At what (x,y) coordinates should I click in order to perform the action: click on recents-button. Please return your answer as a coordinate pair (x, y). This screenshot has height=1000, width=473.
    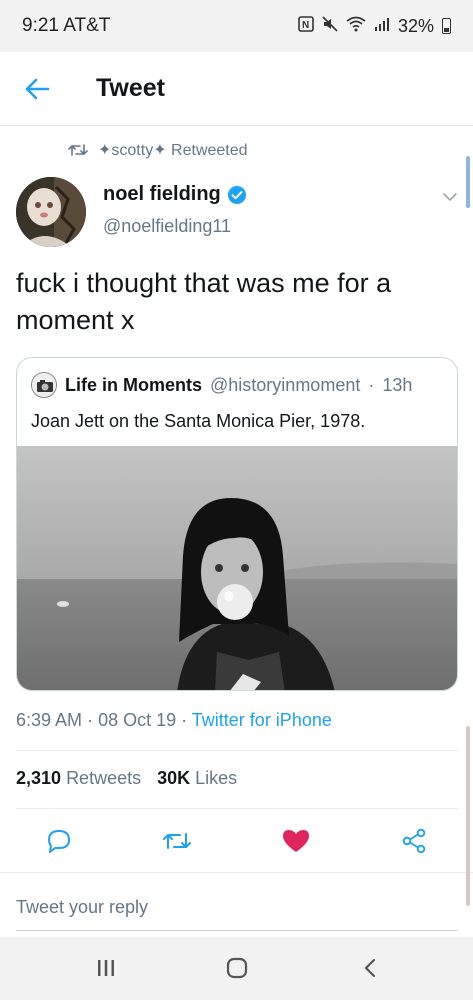
    Looking at the image, I should click on (106, 968).